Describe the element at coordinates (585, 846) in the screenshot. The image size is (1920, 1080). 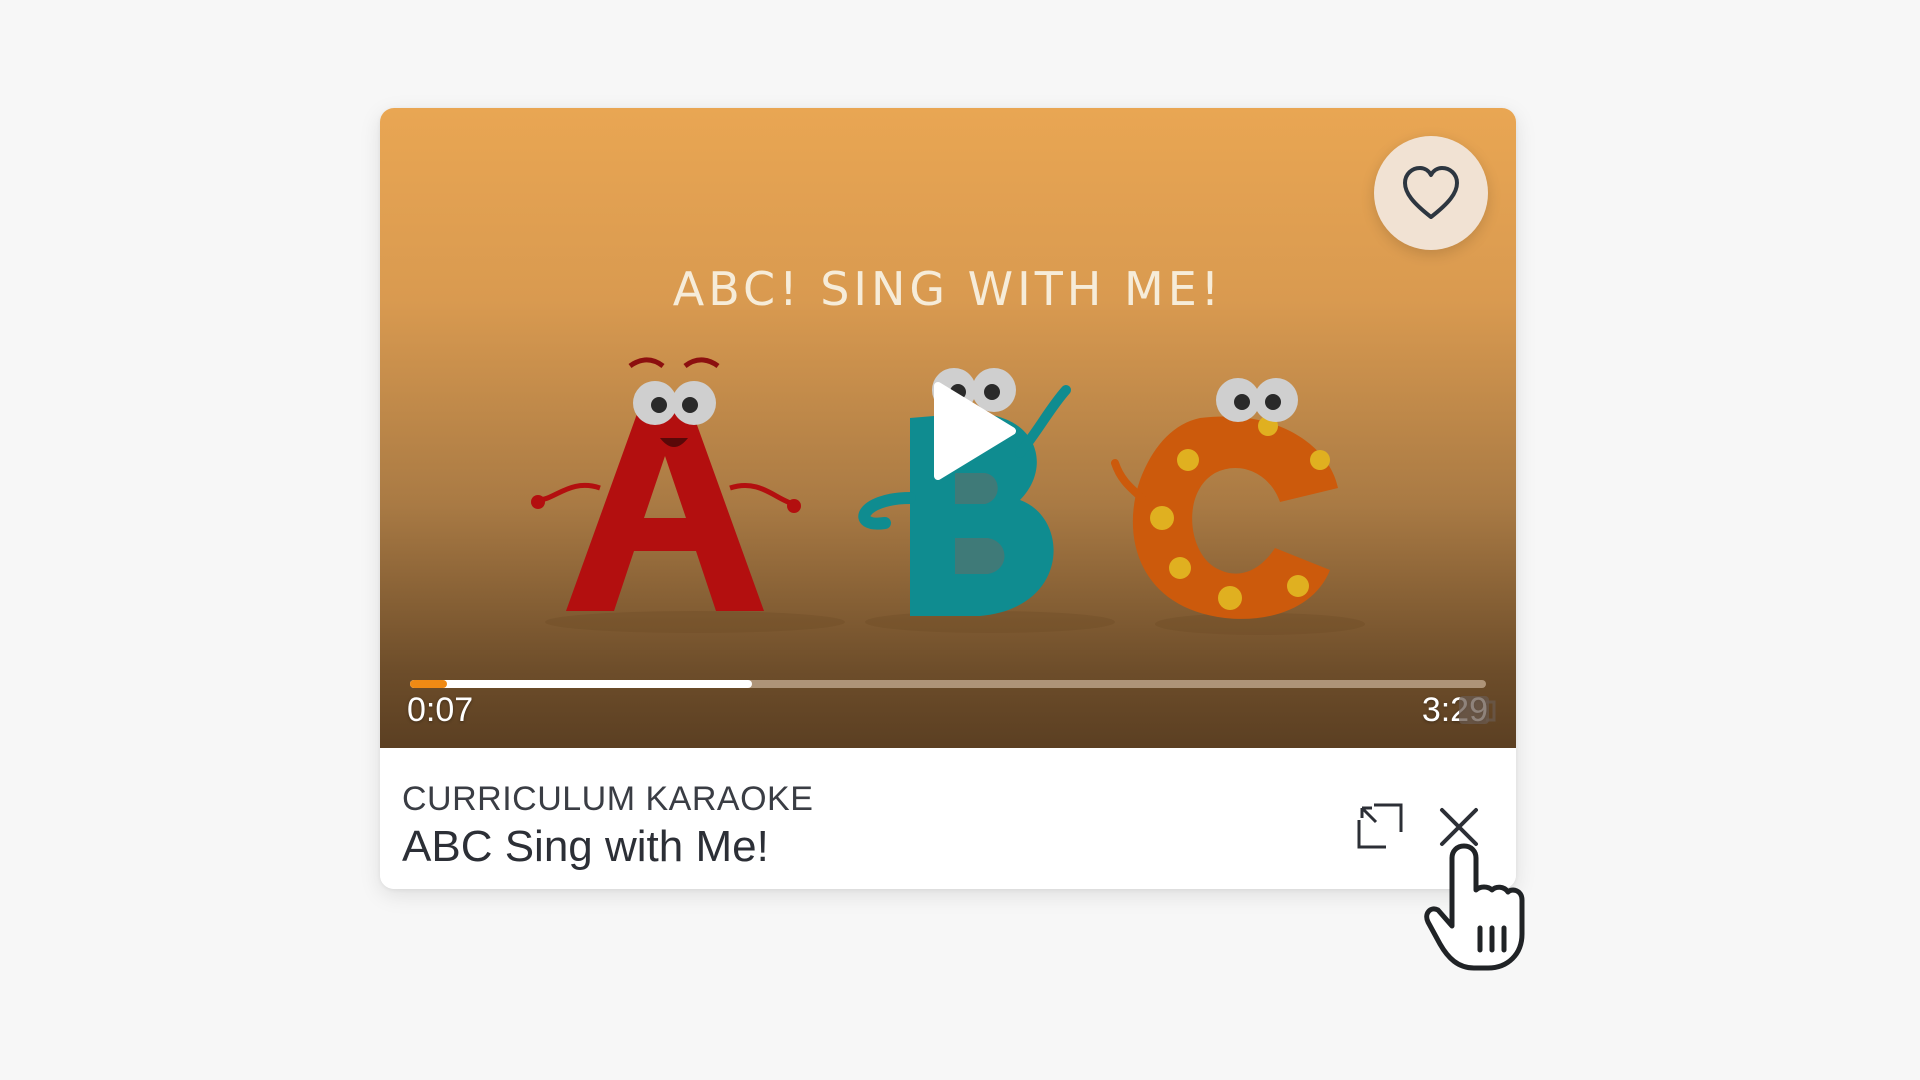
I see `card-title: ABC Sing with Me!` at that location.